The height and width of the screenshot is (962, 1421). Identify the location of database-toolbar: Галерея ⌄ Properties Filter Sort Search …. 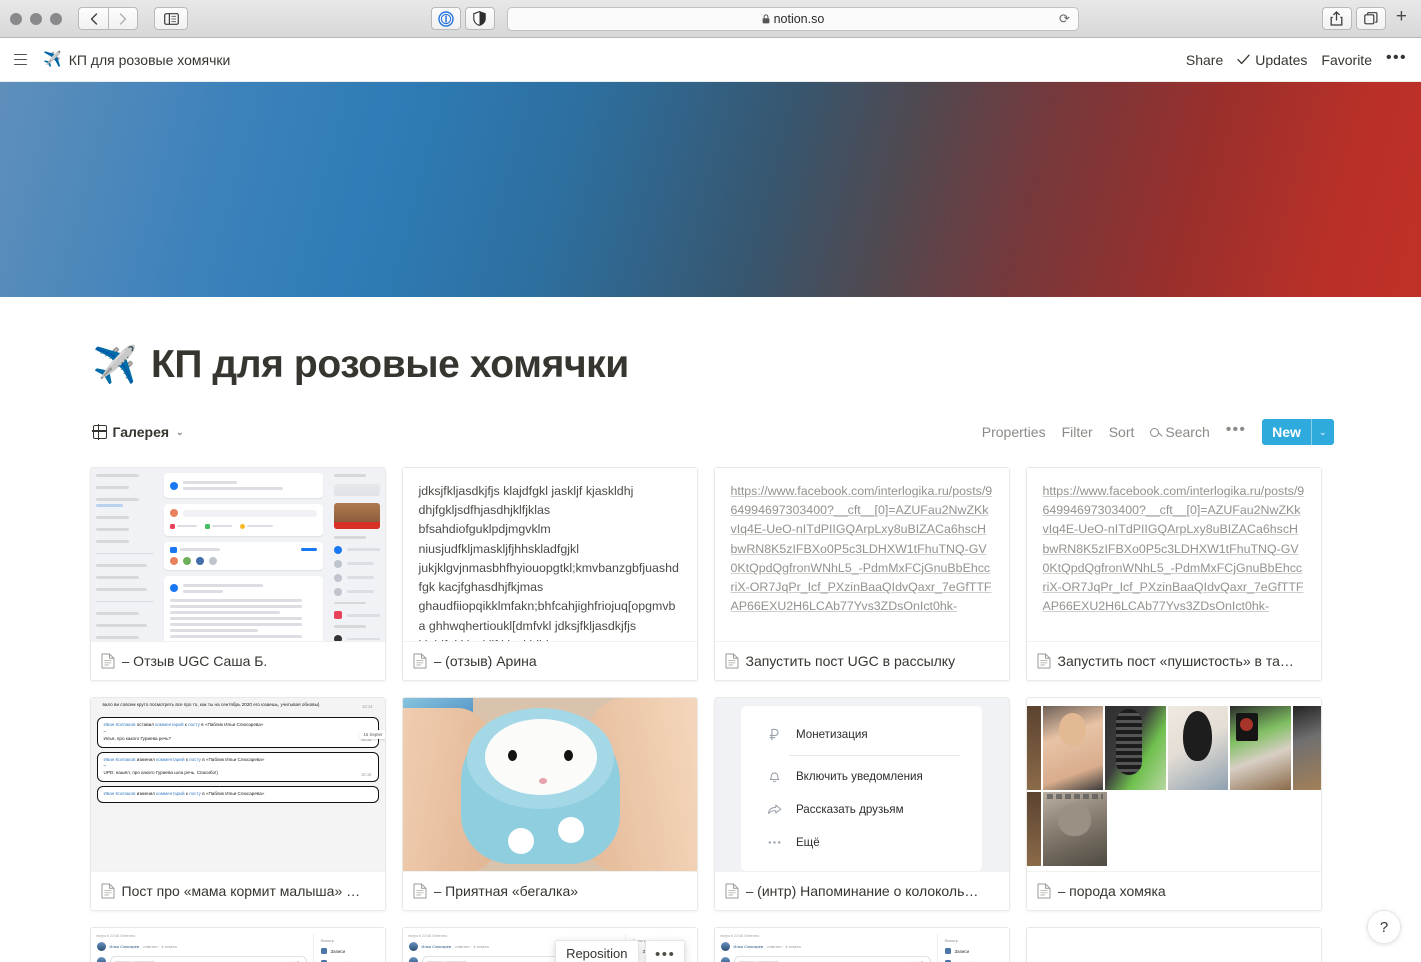
(711, 432).